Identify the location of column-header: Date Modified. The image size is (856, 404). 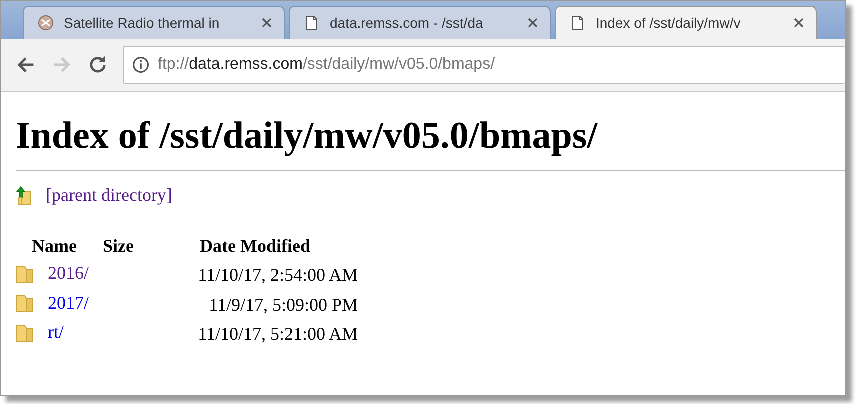
(250, 248).